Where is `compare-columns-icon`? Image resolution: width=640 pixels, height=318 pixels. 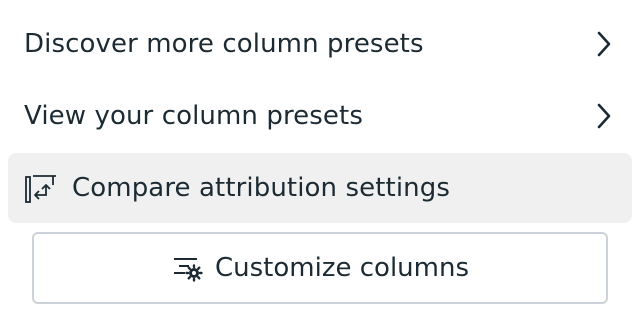
compare-columns-icon is located at coordinates (40, 189).